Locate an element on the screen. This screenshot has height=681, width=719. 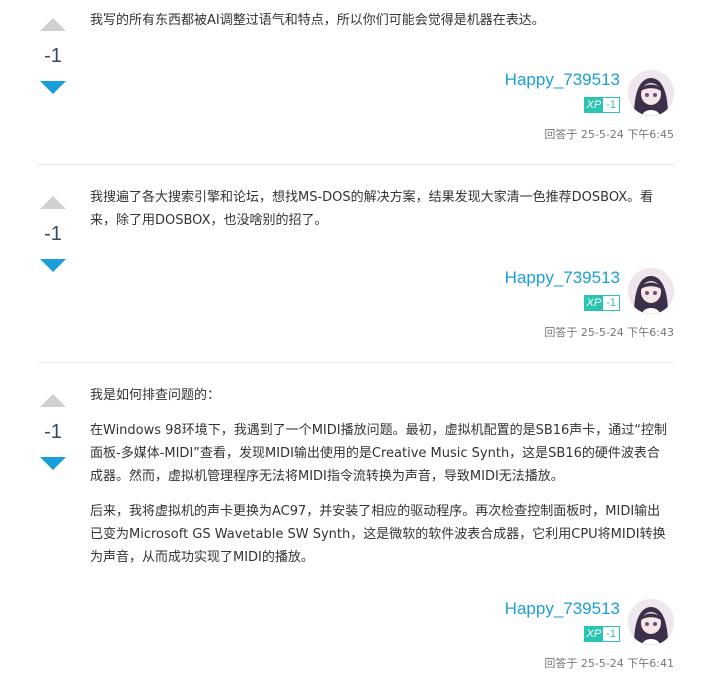
answer-paragraph: 我是如何排查问题的： is located at coordinates (155, 395).